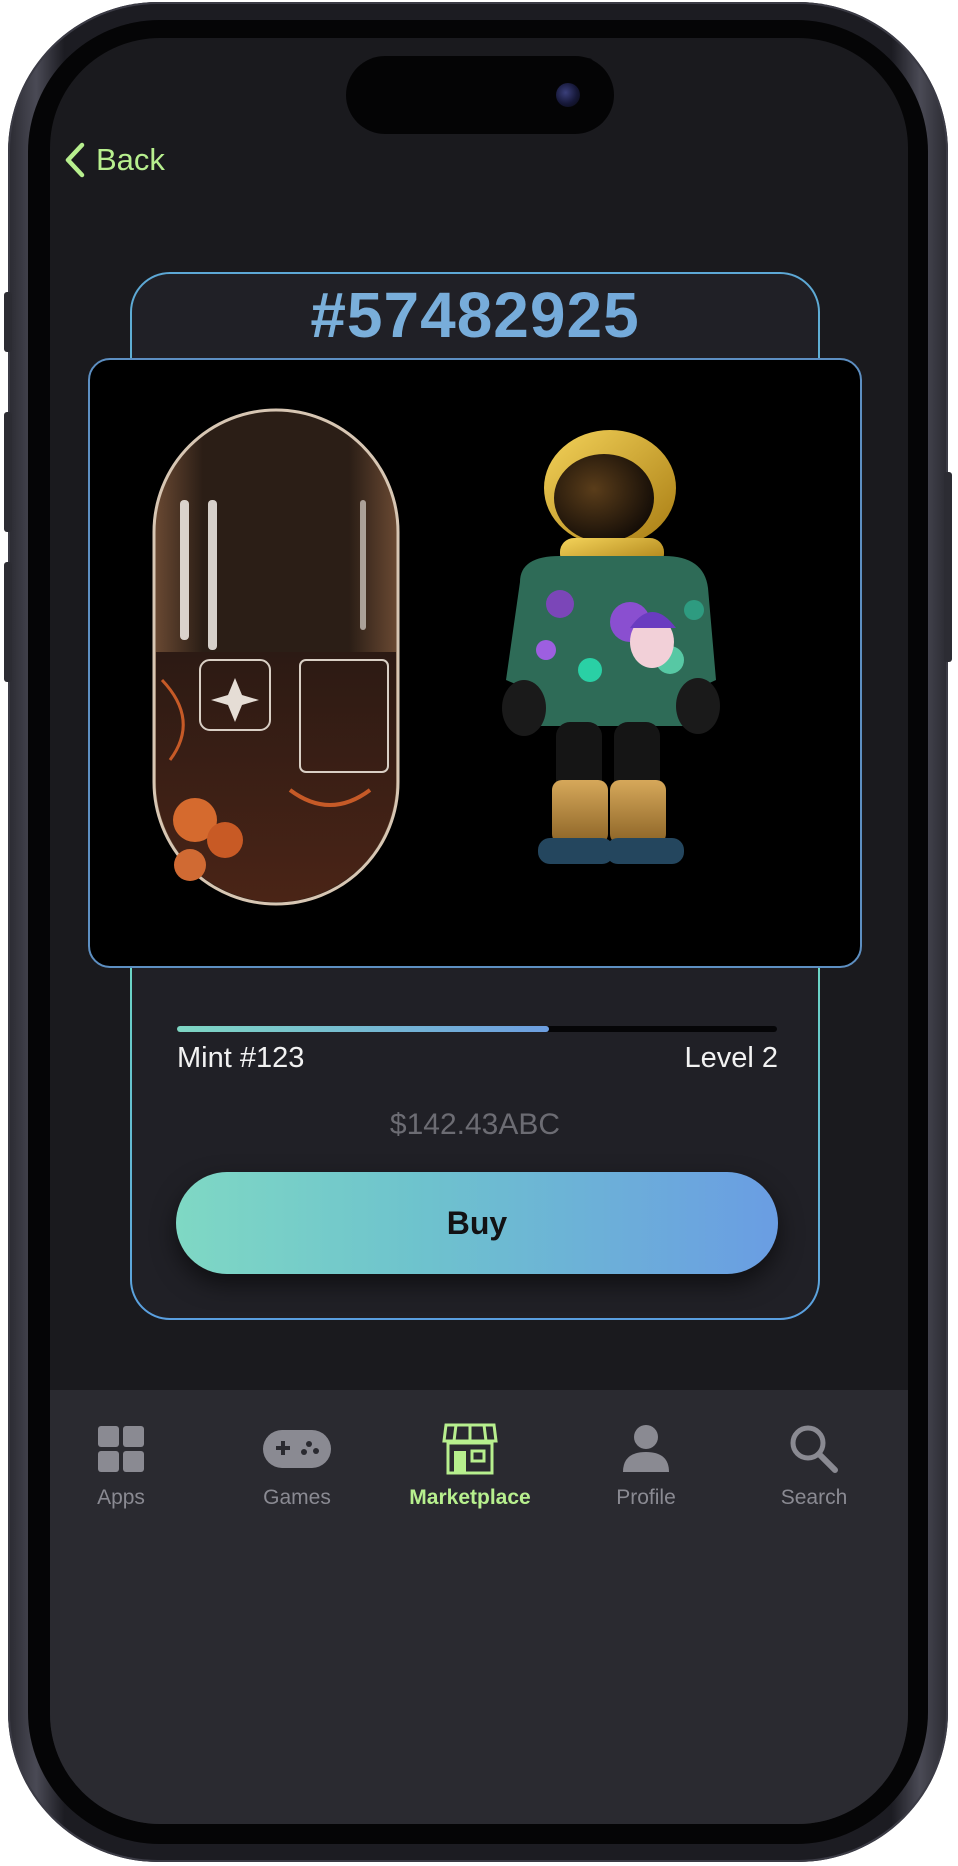  I want to click on search-icon, so click(814, 1449).